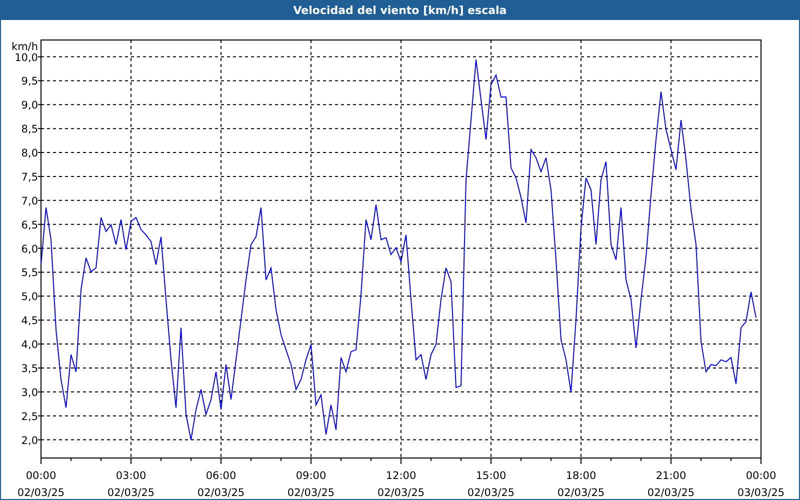 The width and height of the screenshot is (800, 500). Describe the element at coordinates (29, 249) in the screenshot. I see `y-tick-label: 6,0` at that location.